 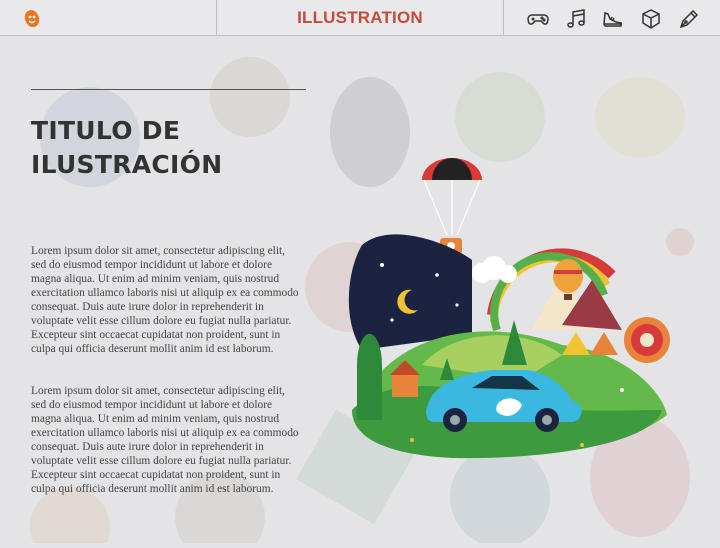 I want to click on header-divider-right, so click(x=503, y=18).